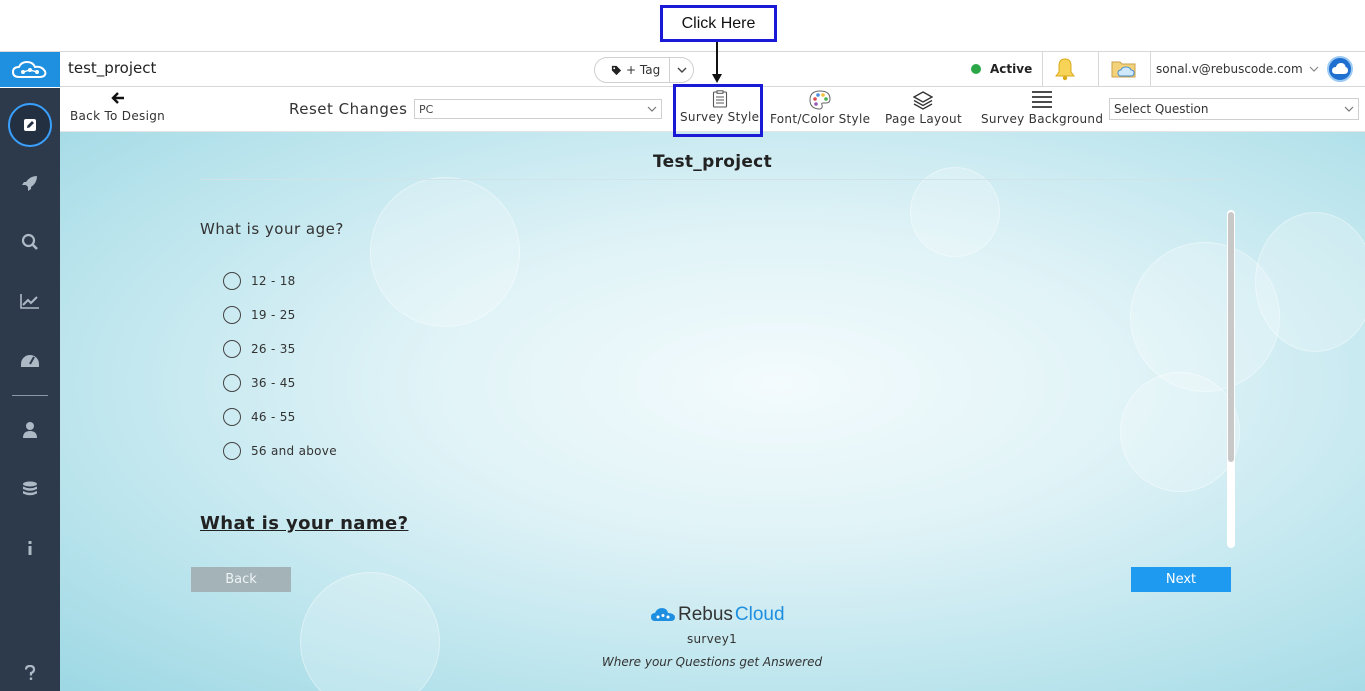  Describe the element at coordinates (273, 383) in the screenshot. I see `option-label: 36 - 45` at that location.